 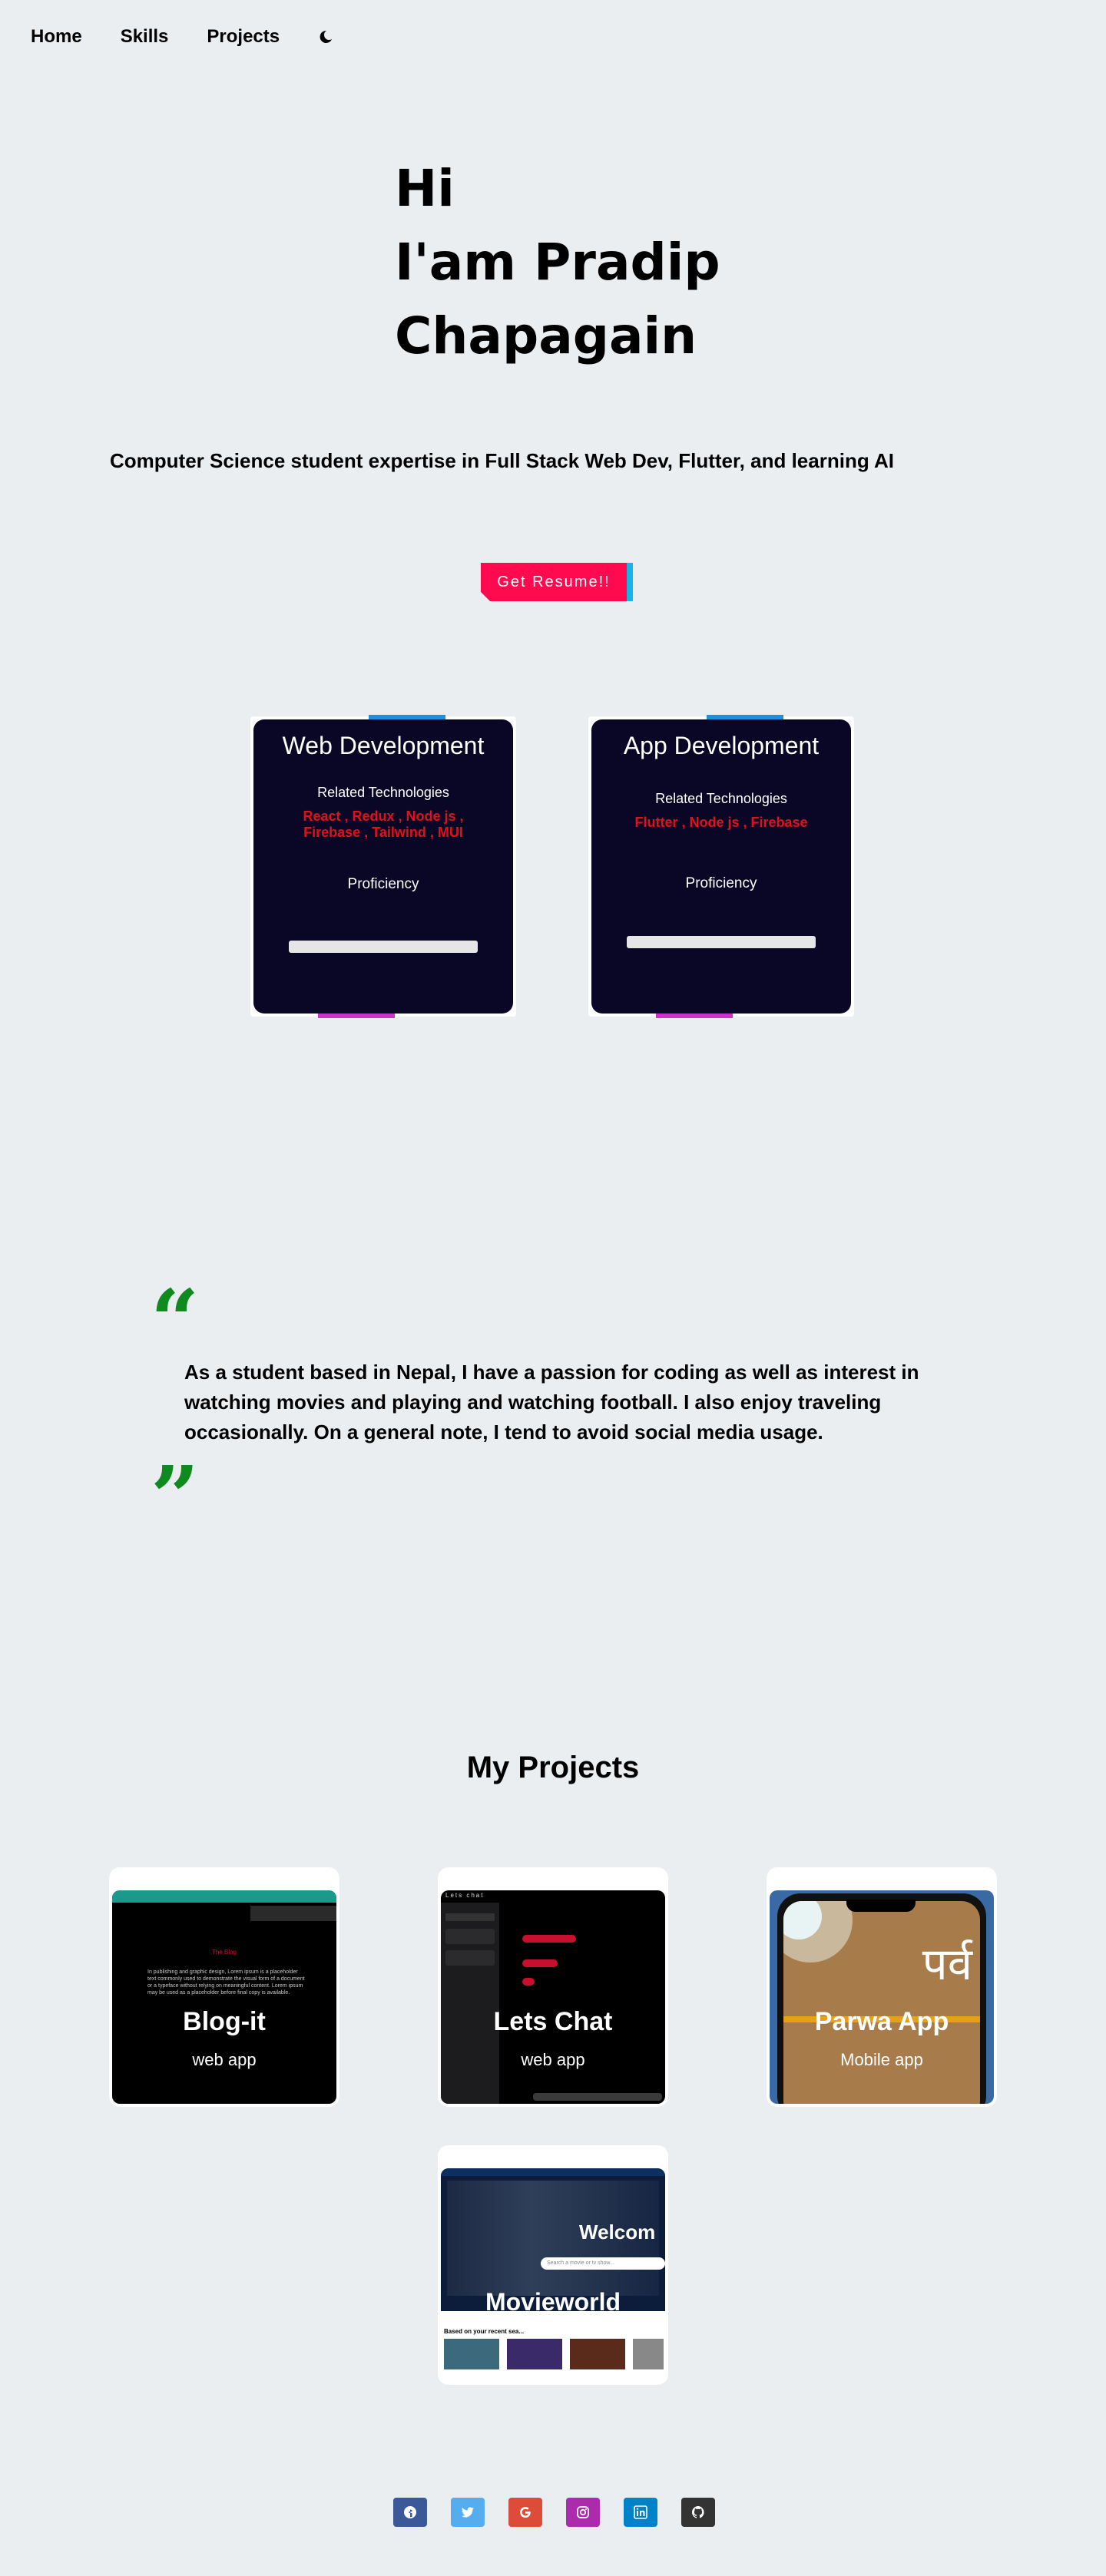 What do you see at coordinates (553, 1997) in the screenshot?
I see `project-screenshot: Lets chat` at bounding box center [553, 1997].